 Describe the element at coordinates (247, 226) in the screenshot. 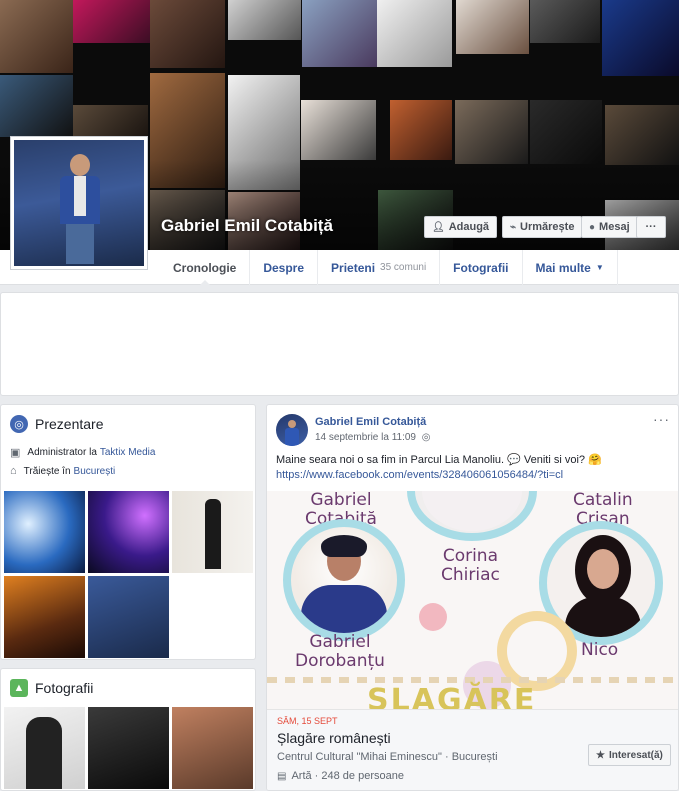

I see `profile-name: Gabriel Emil Cotabiță` at that location.